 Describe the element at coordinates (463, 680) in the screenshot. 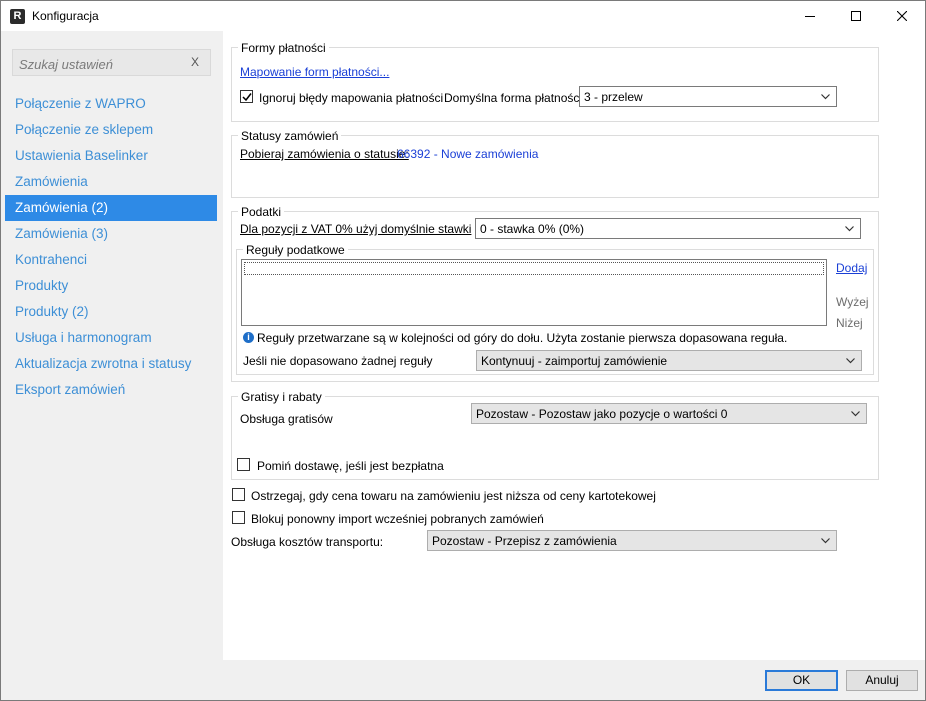

I see `dialog-footer: OK Anuluj` at that location.